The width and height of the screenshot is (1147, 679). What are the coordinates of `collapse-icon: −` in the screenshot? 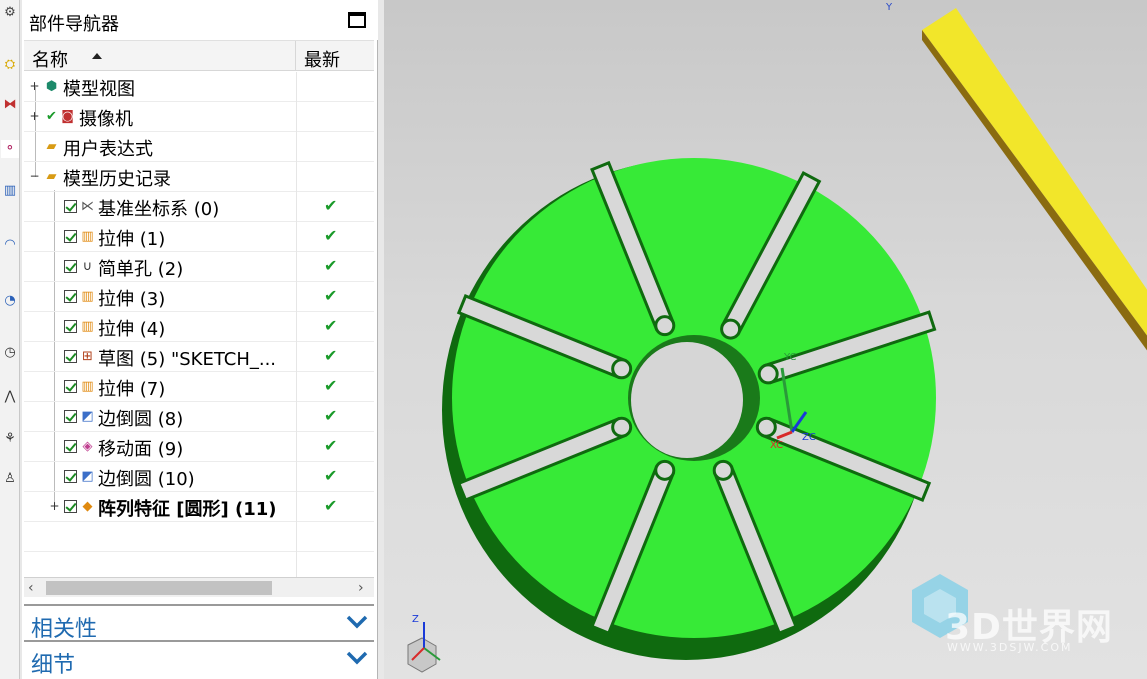 It's located at (34, 176).